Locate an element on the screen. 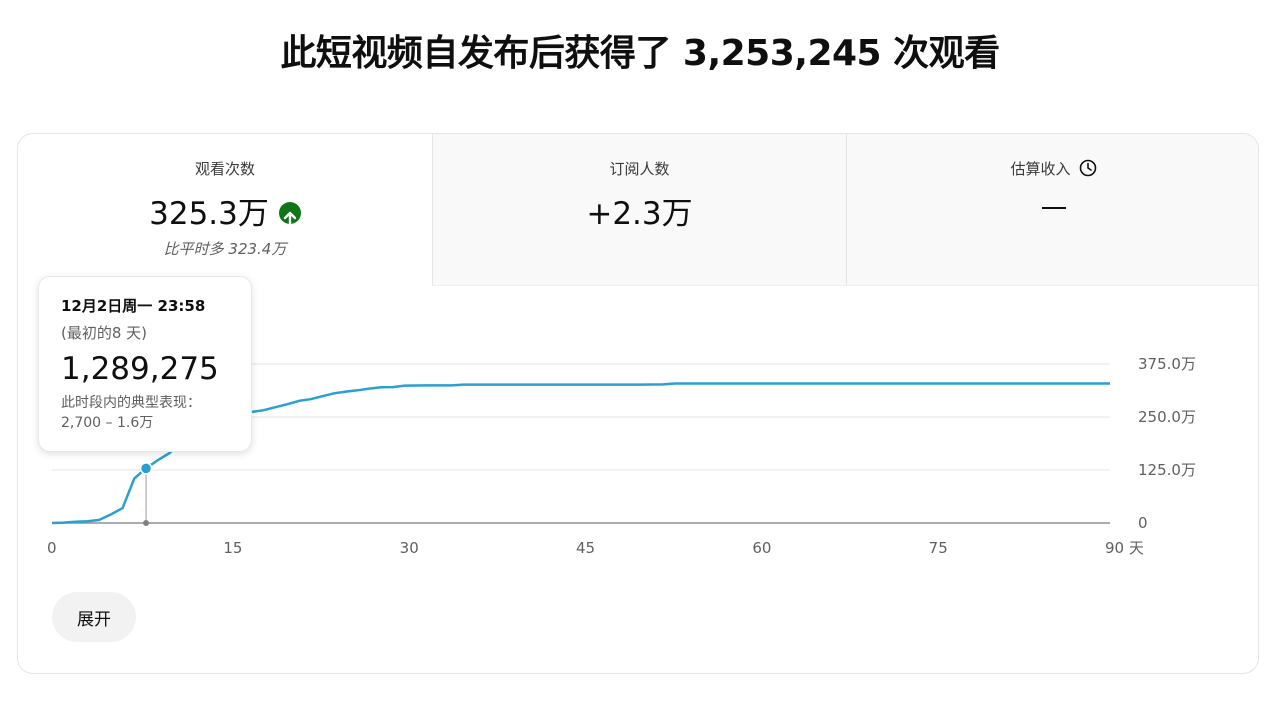  tooltip-value: 1,289,275 is located at coordinates (140, 369).